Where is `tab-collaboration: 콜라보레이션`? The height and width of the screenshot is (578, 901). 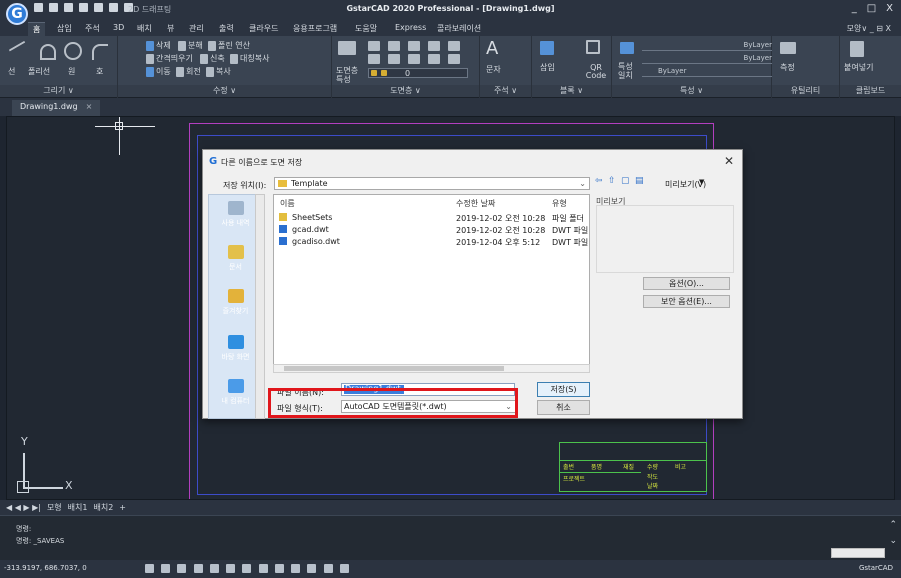
tab-collaboration: 콜라보레이션 is located at coordinates (459, 28).